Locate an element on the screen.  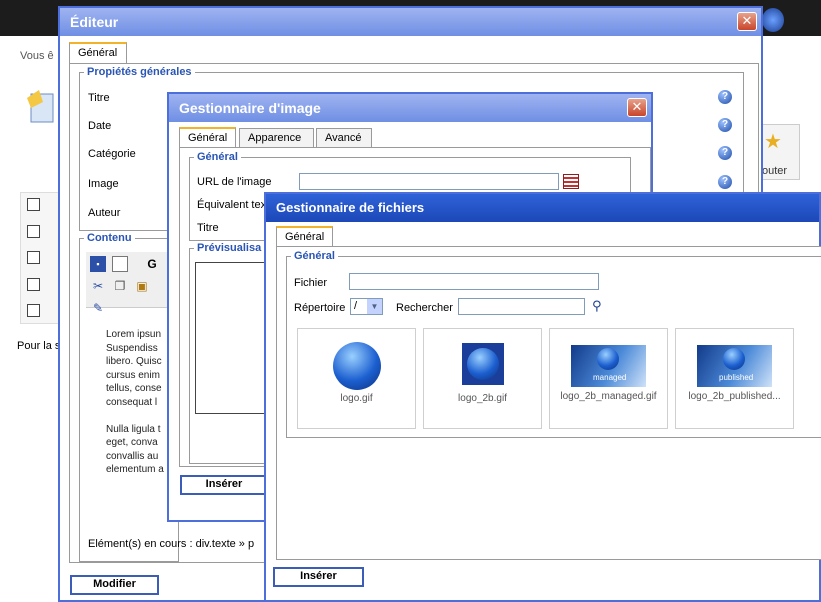
field-author-label: Auteur is located at coordinates (104, 213).